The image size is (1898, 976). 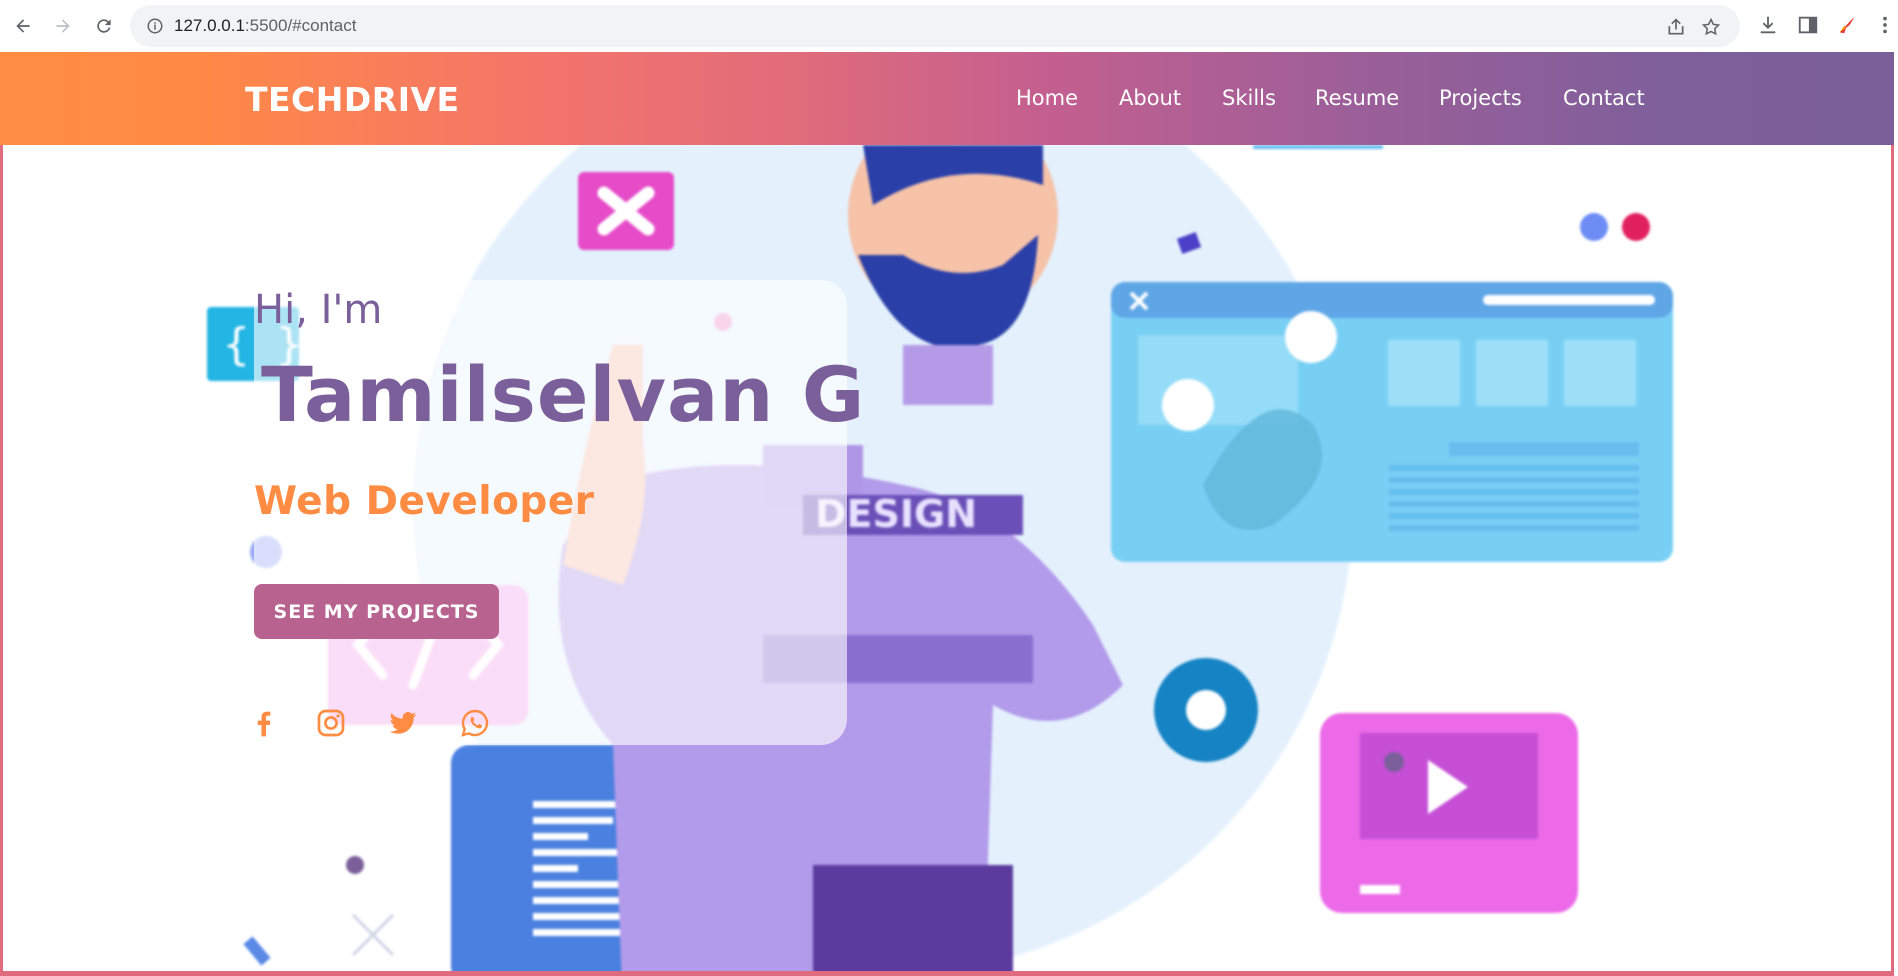 What do you see at coordinates (1808, 25) in the screenshot?
I see `side-panel-icon` at bounding box center [1808, 25].